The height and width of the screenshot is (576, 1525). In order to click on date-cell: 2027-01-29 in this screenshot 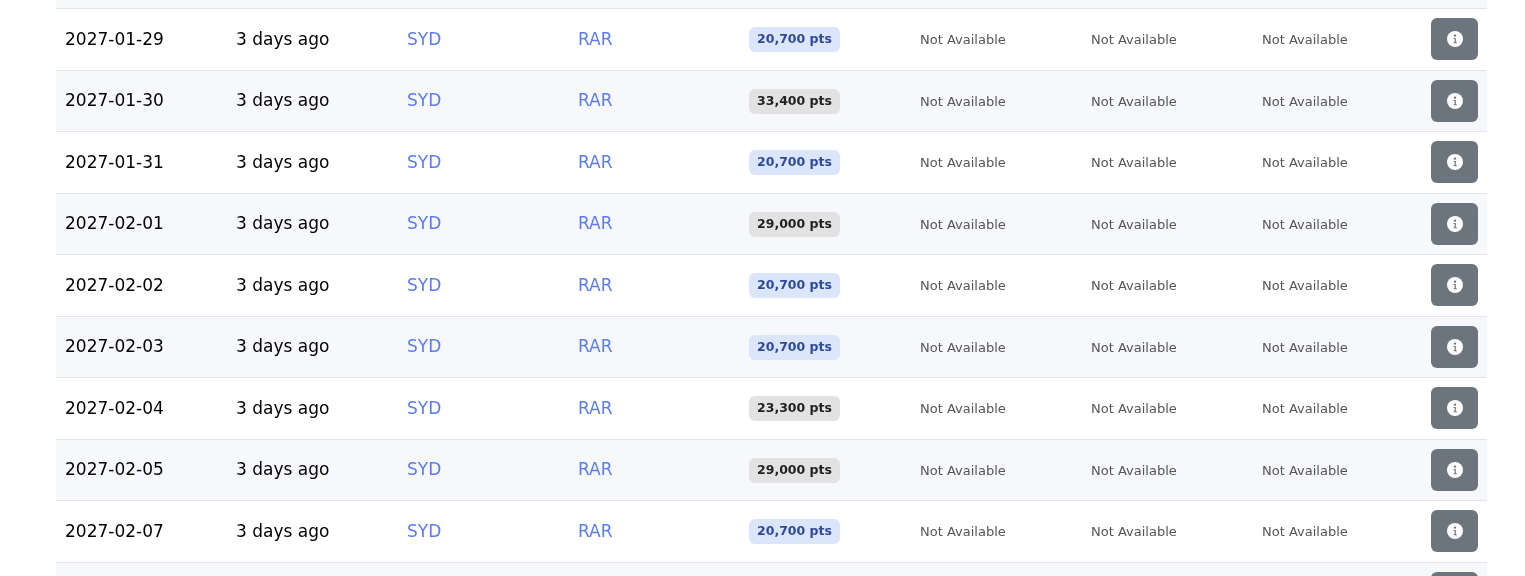, I will do `click(114, 38)`.